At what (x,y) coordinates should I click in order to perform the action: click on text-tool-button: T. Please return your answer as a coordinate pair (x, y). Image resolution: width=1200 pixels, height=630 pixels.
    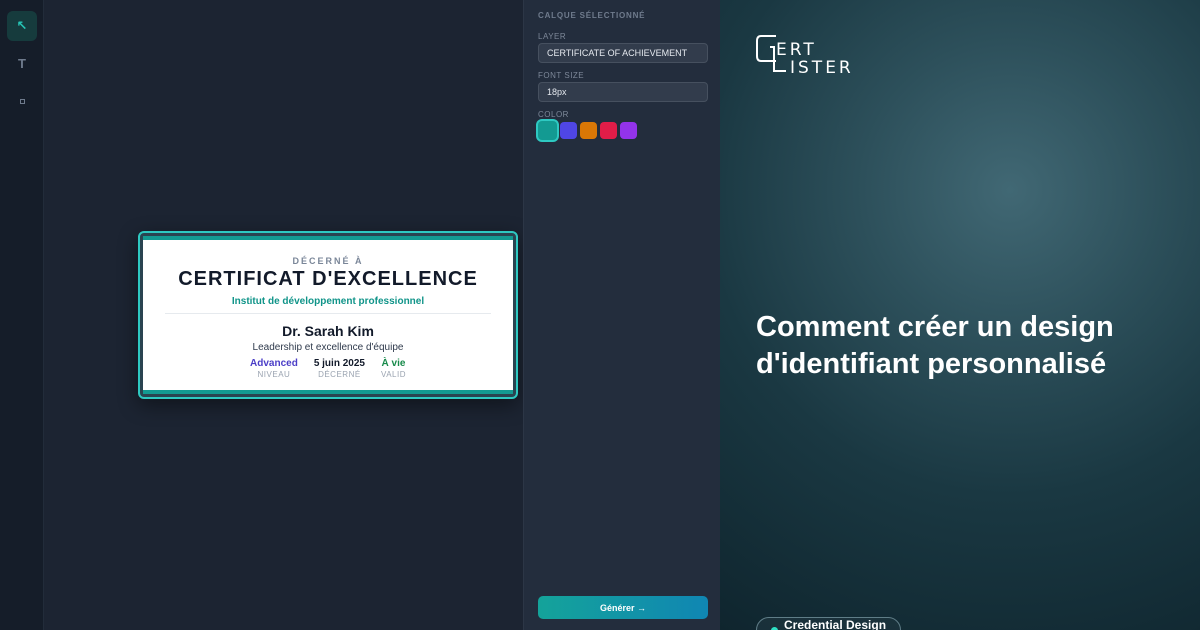
    Looking at the image, I should click on (22, 63).